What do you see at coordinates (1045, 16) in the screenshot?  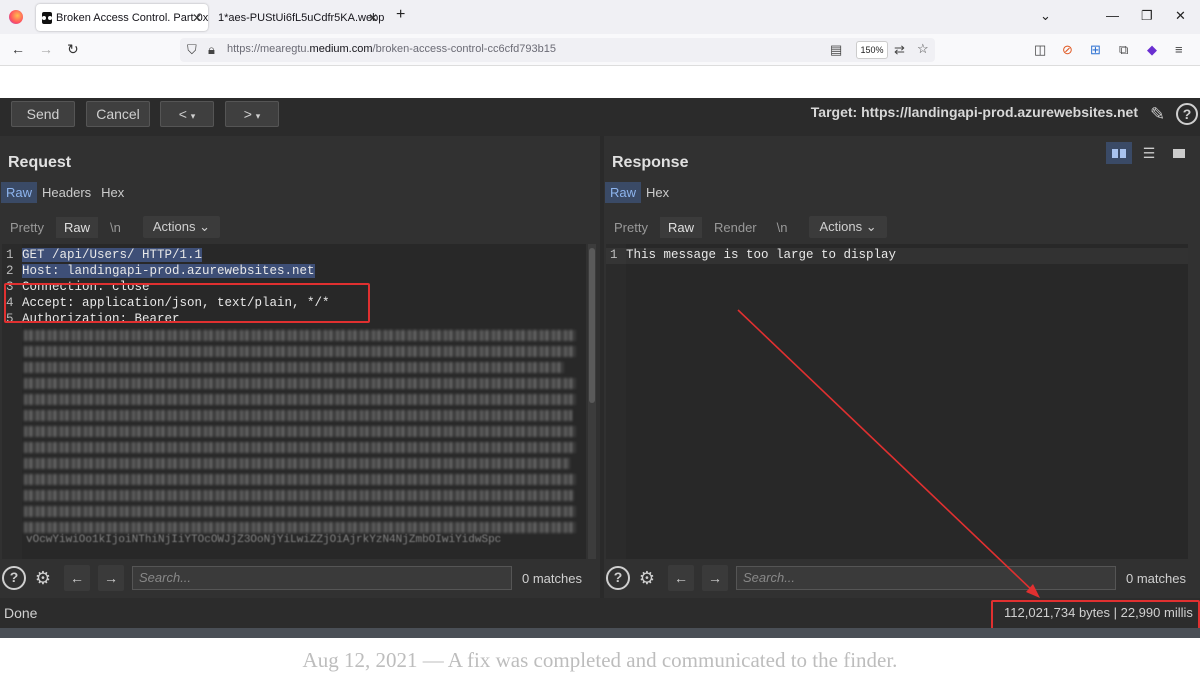 I see `chevron-down-icon: ⌄` at bounding box center [1045, 16].